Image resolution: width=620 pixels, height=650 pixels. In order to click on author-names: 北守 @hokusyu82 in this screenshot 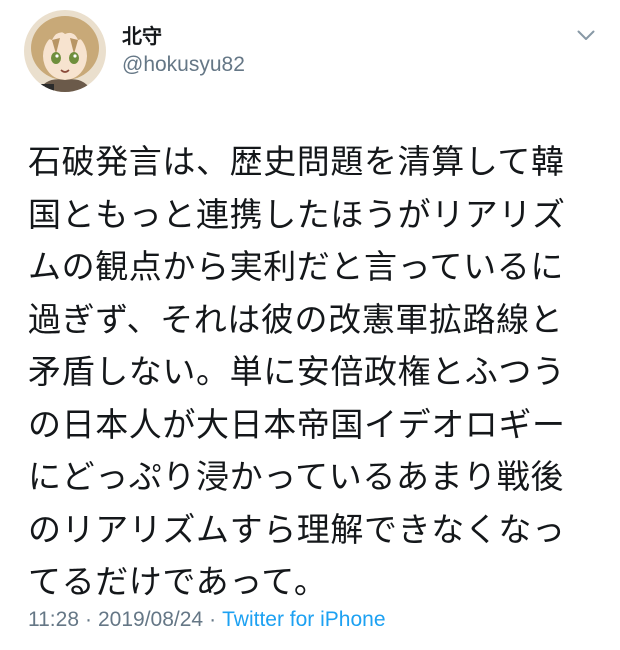, I will do `click(183, 51)`.